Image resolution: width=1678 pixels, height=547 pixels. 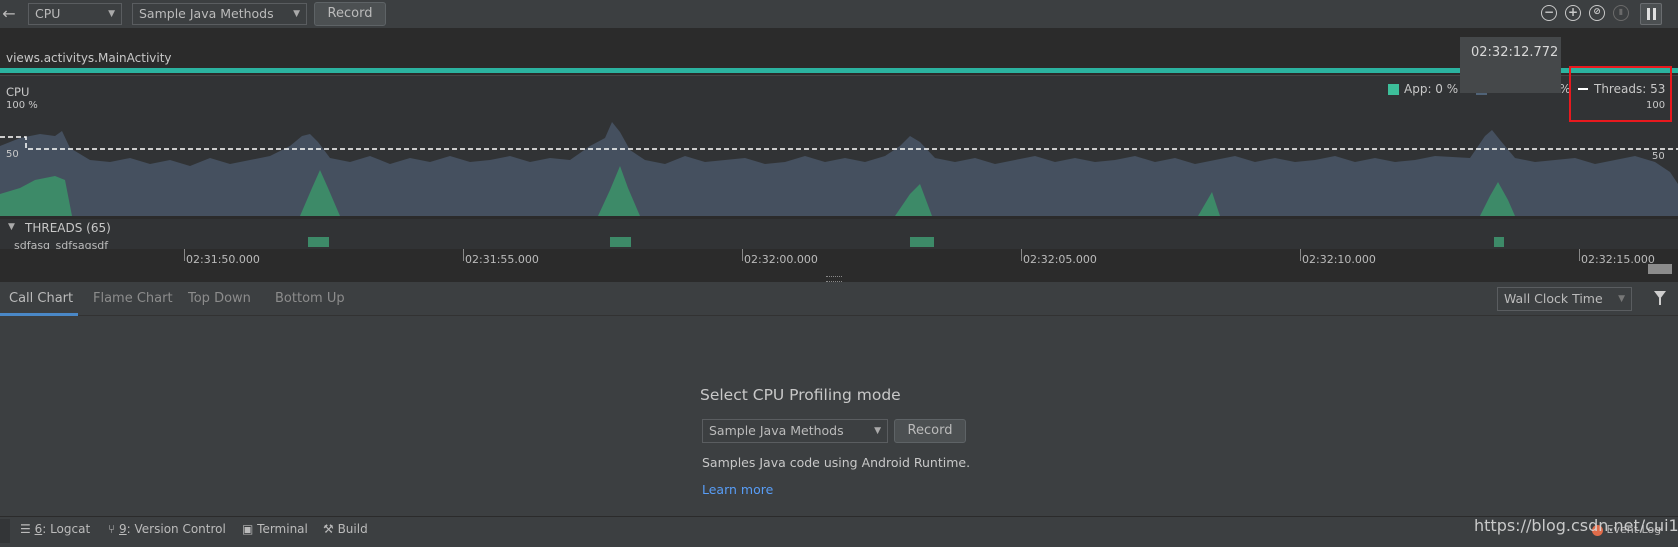 What do you see at coordinates (250, 529) in the screenshot?
I see `terminal-icon: ▣` at bounding box center [250, 529].